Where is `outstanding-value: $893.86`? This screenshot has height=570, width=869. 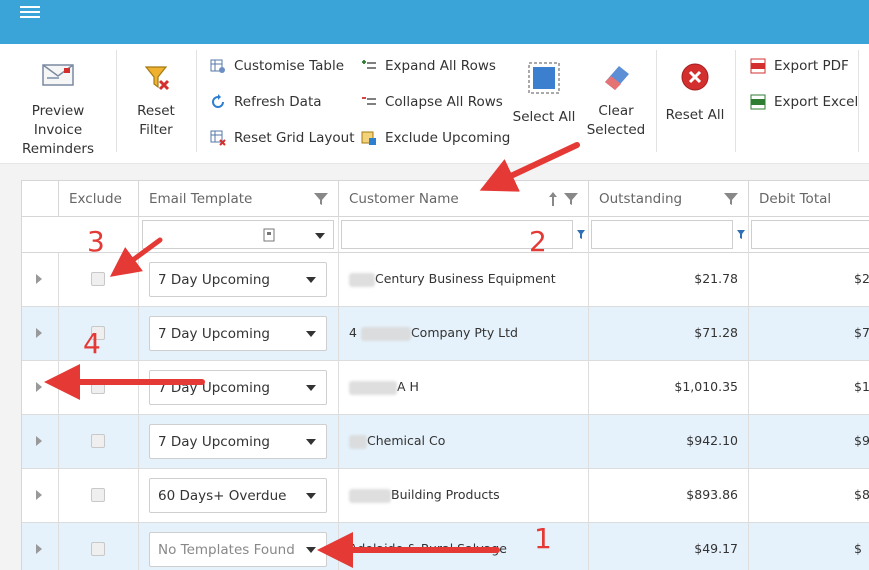 outstanding-value: $893.86 is located at coordinates (712, 494).